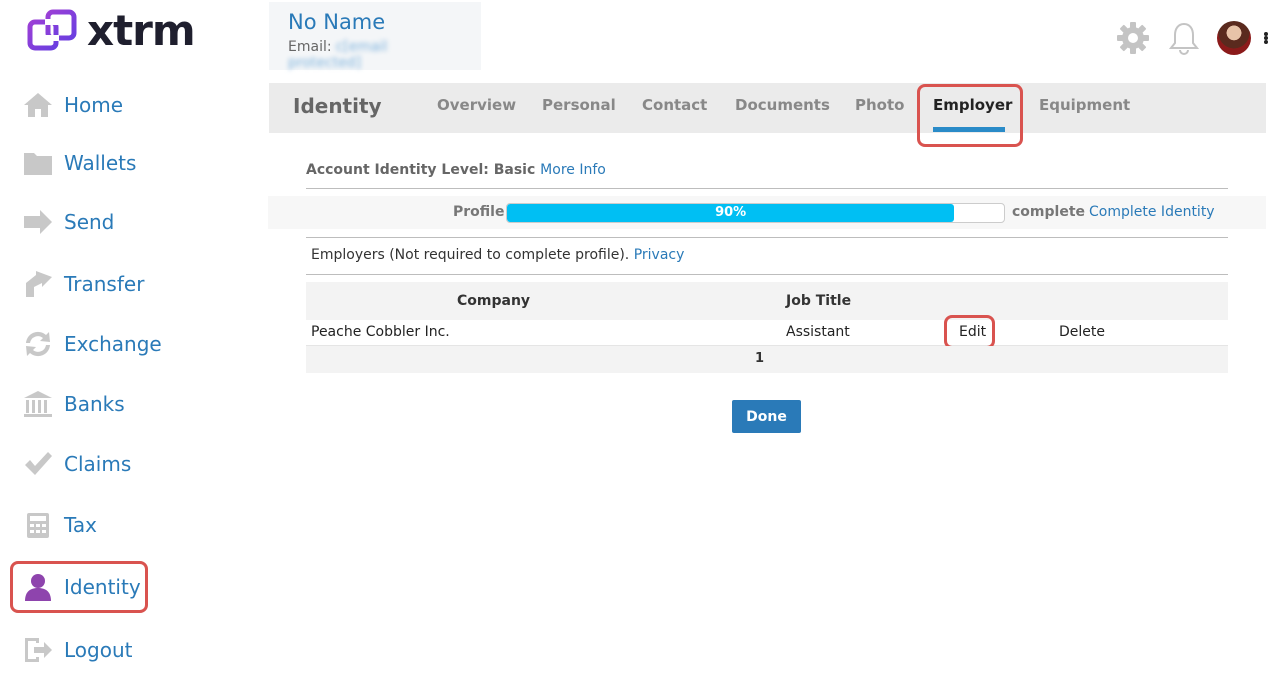 The image size is (1285, 699). I want to click on complete-identity-link: Complete Identity, so click(1152, 212).